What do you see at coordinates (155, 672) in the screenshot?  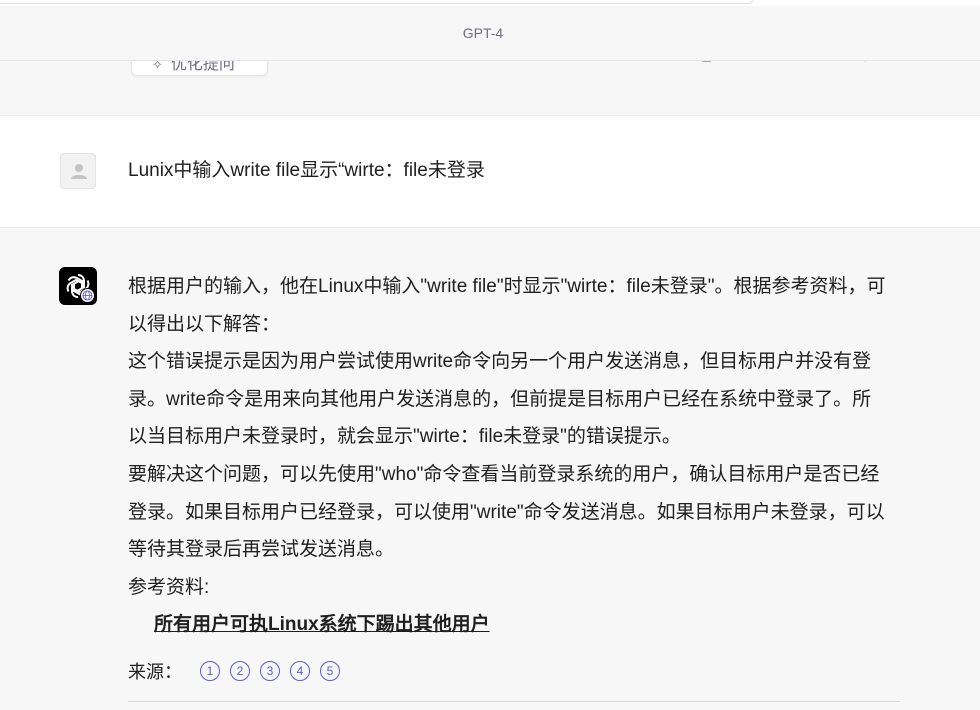 I see `sources-label: 来源：` at bounding box center [155, 672].